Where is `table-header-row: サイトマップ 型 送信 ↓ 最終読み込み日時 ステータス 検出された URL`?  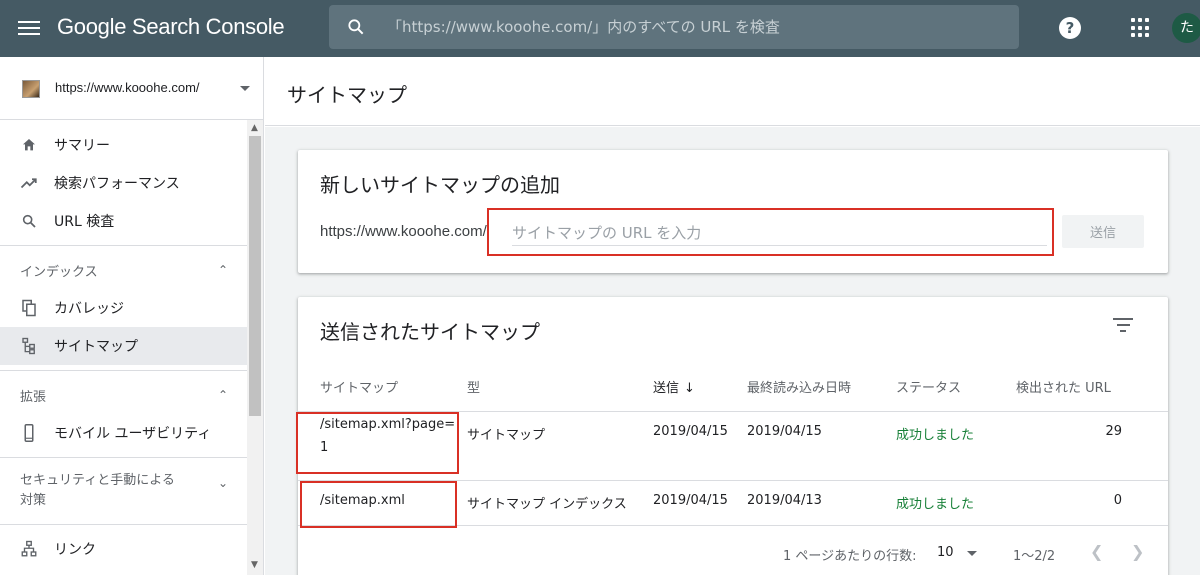
table-header-row: サイトマップ 型 送信 ↓ 最終読み込み日時 ステータス 検出された URL is located at coordinates (733, 387).